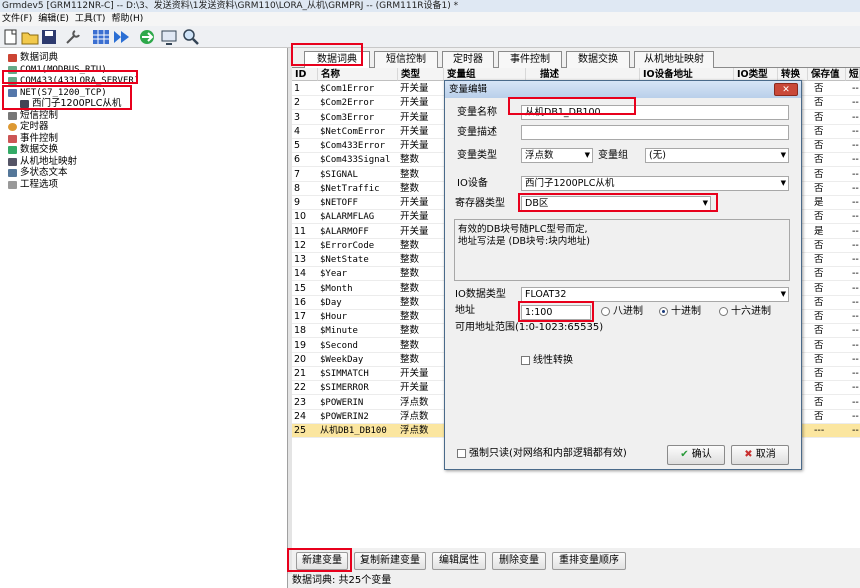 The height and width of the screenshot is (588, 860). I want to click on wrench-icon, so click(73, 37).